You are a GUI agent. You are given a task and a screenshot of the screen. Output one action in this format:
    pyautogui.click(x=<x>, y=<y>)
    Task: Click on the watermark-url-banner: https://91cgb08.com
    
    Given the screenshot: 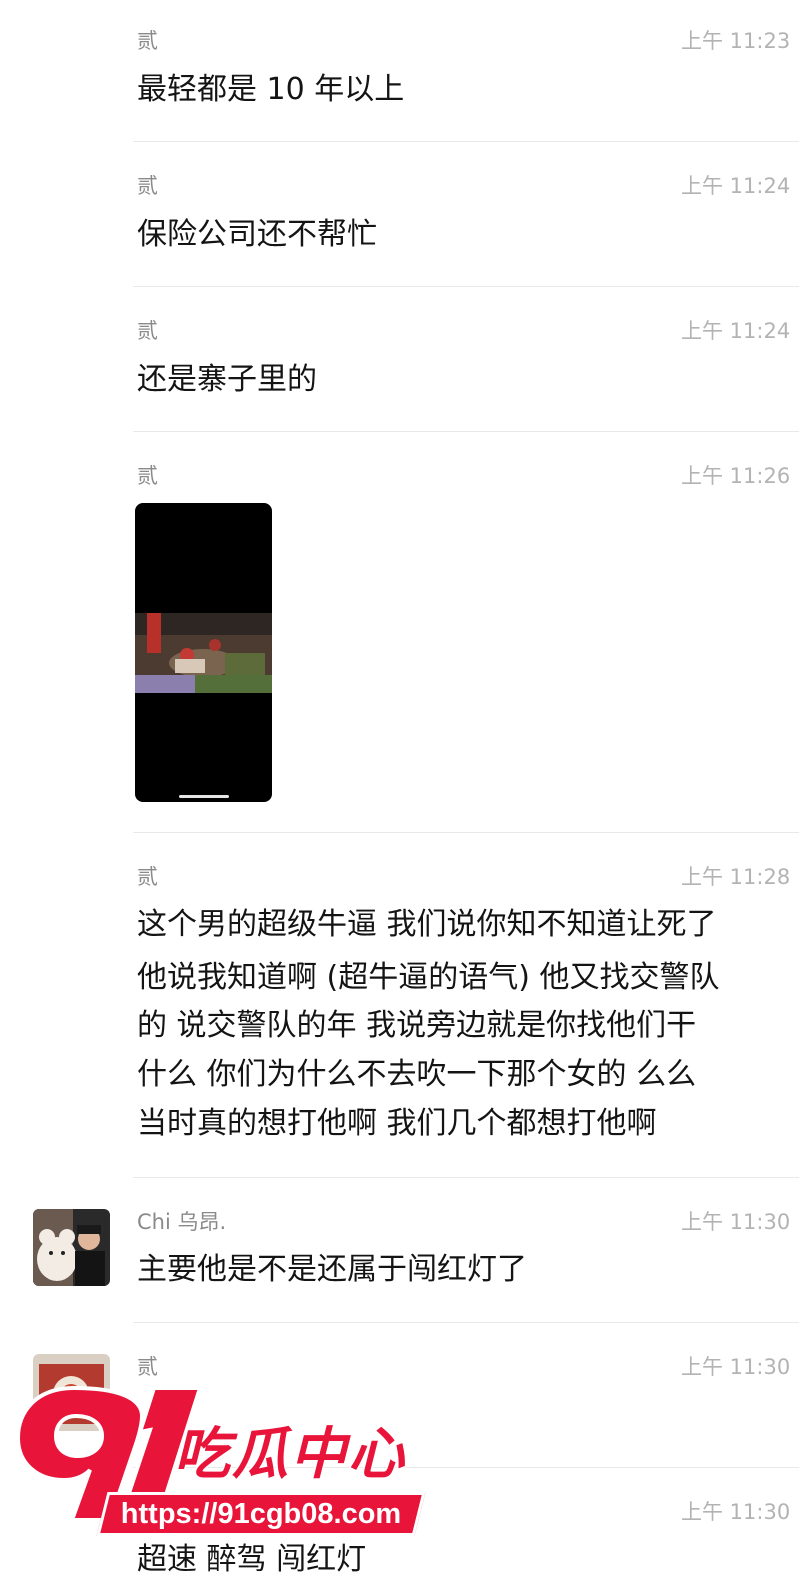 What is the action you would take?
    pyautogui.click(x=261, y=1514)
    